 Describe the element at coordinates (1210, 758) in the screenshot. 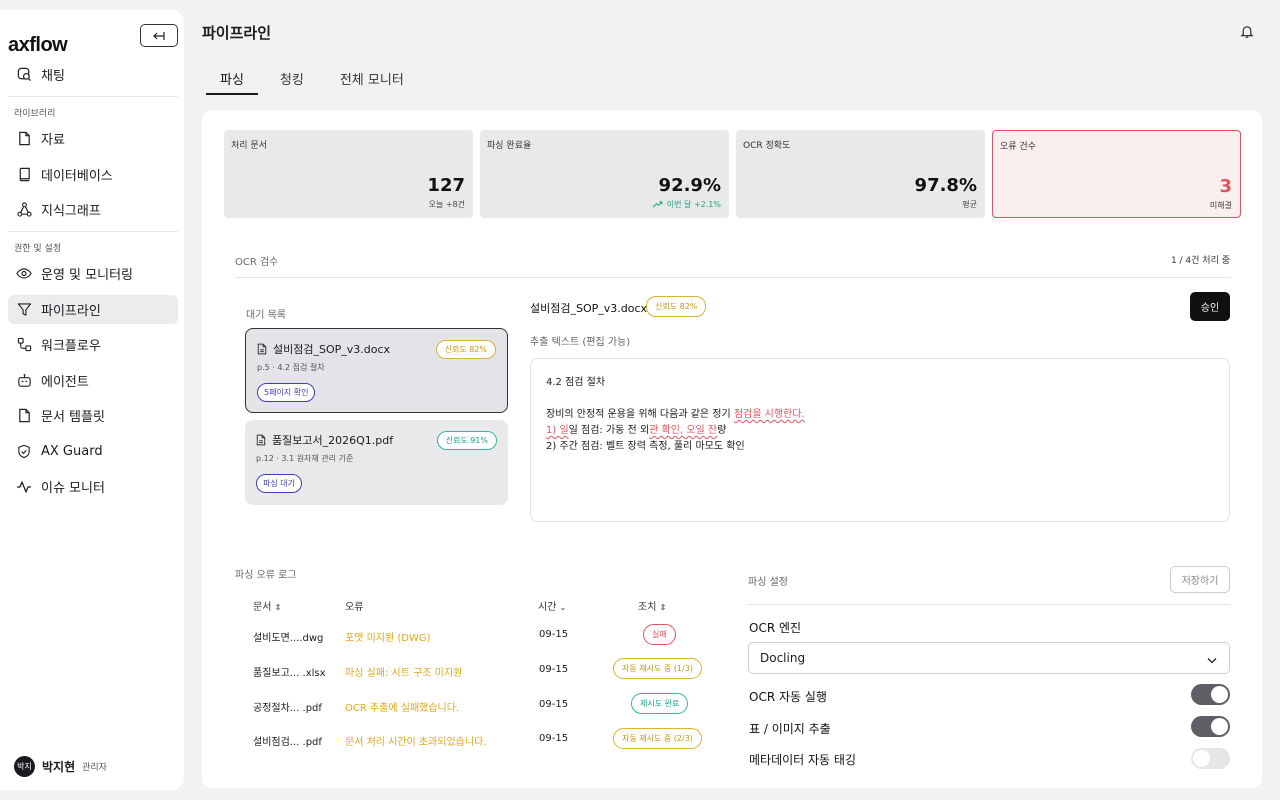

I see `metadata-tagging-toggle` at that location.